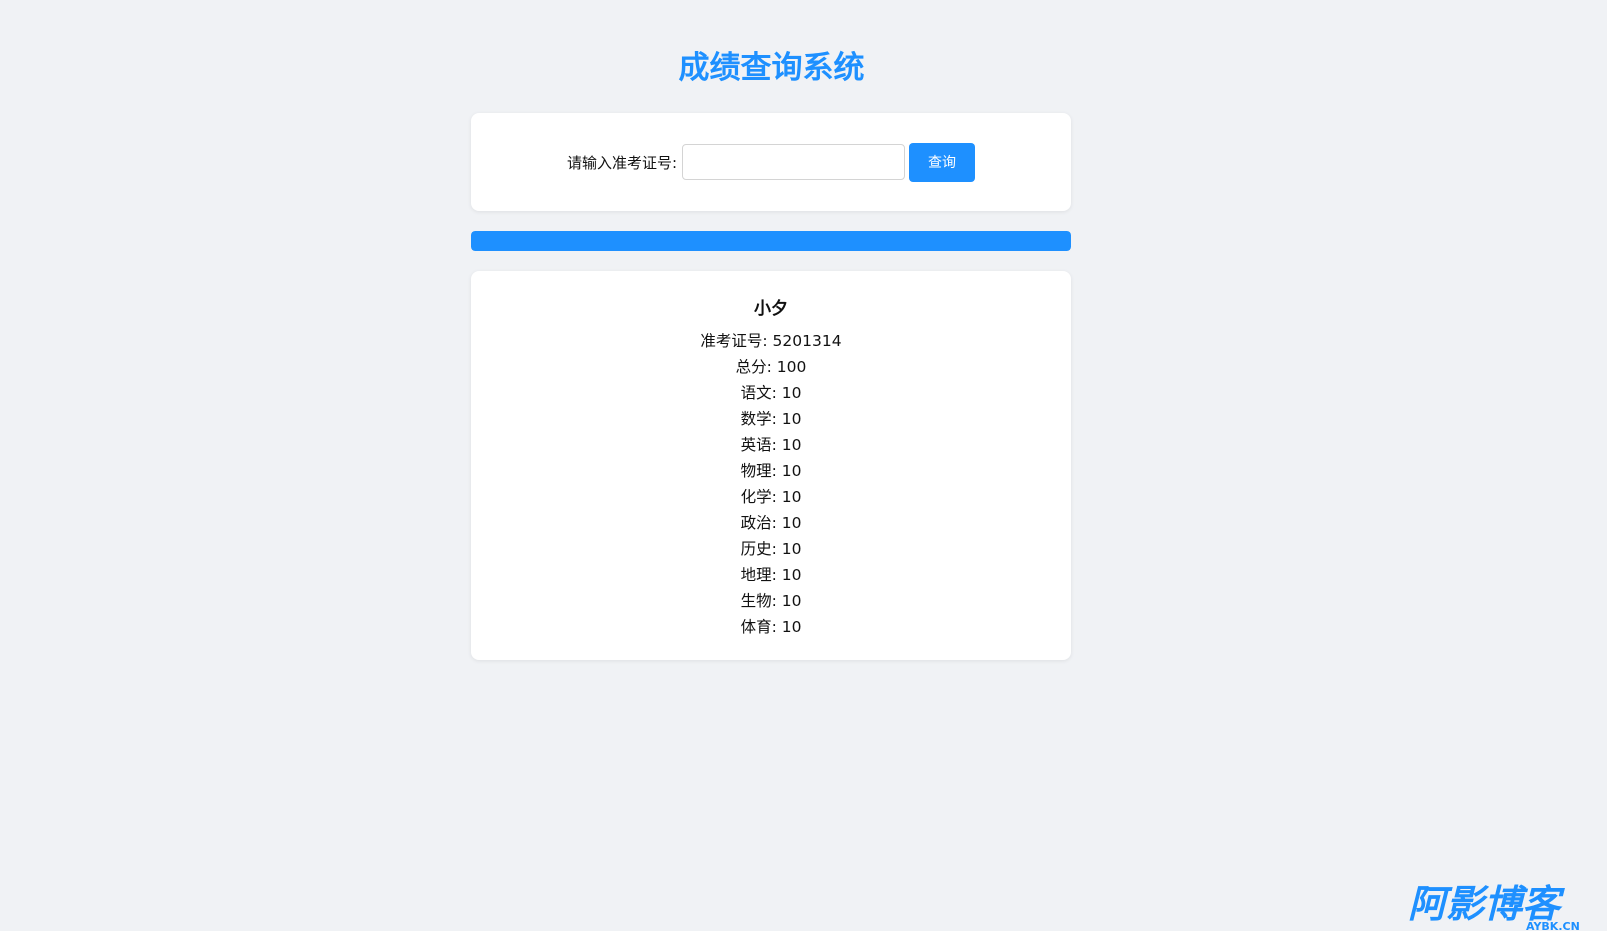 The height and width of the screenshot is (931, 1607). I want to click on result-line-exam-number: 准考证号: 5201314, so click(771, 341).